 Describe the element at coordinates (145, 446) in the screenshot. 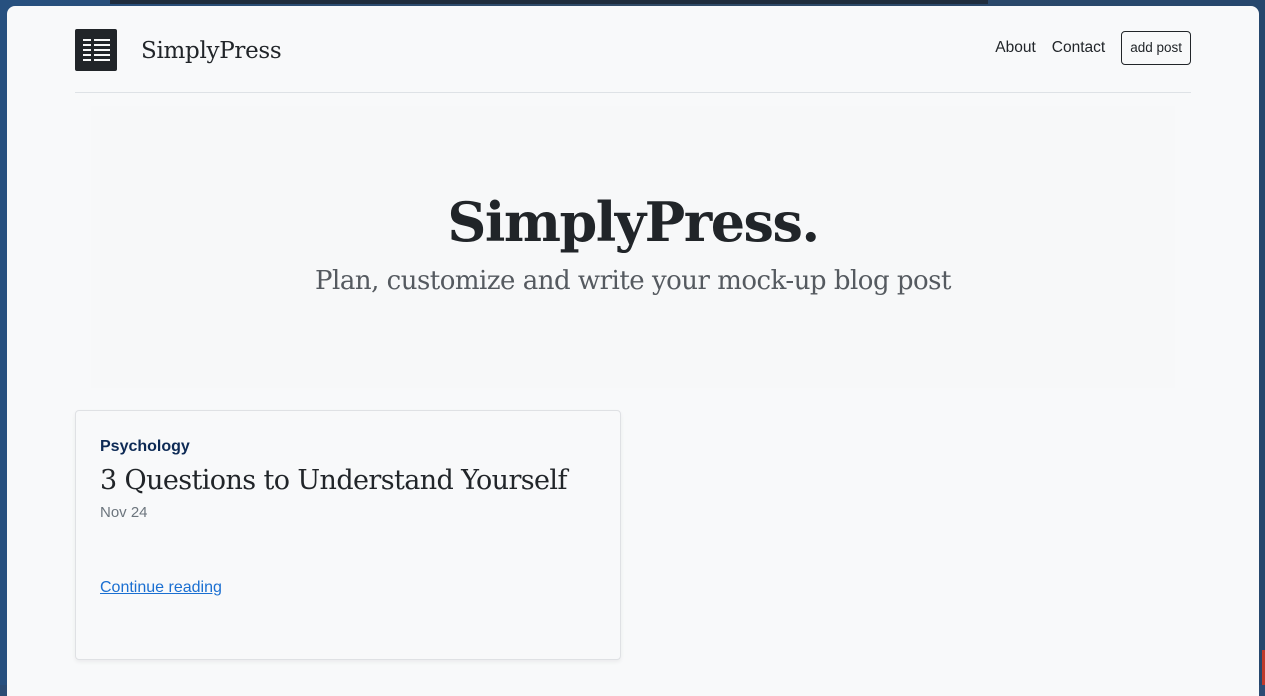

I see `post-category: Psychology` at that location.